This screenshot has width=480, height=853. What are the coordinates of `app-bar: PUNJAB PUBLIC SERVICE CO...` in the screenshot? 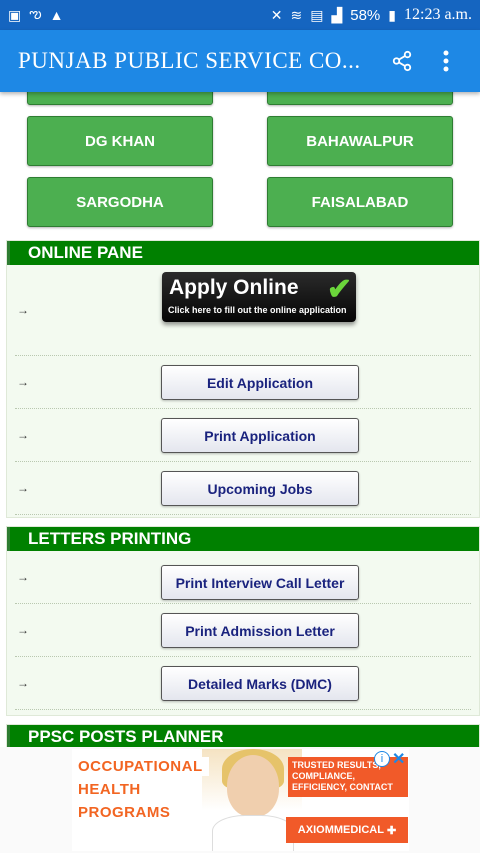 It's located at (240, 61).